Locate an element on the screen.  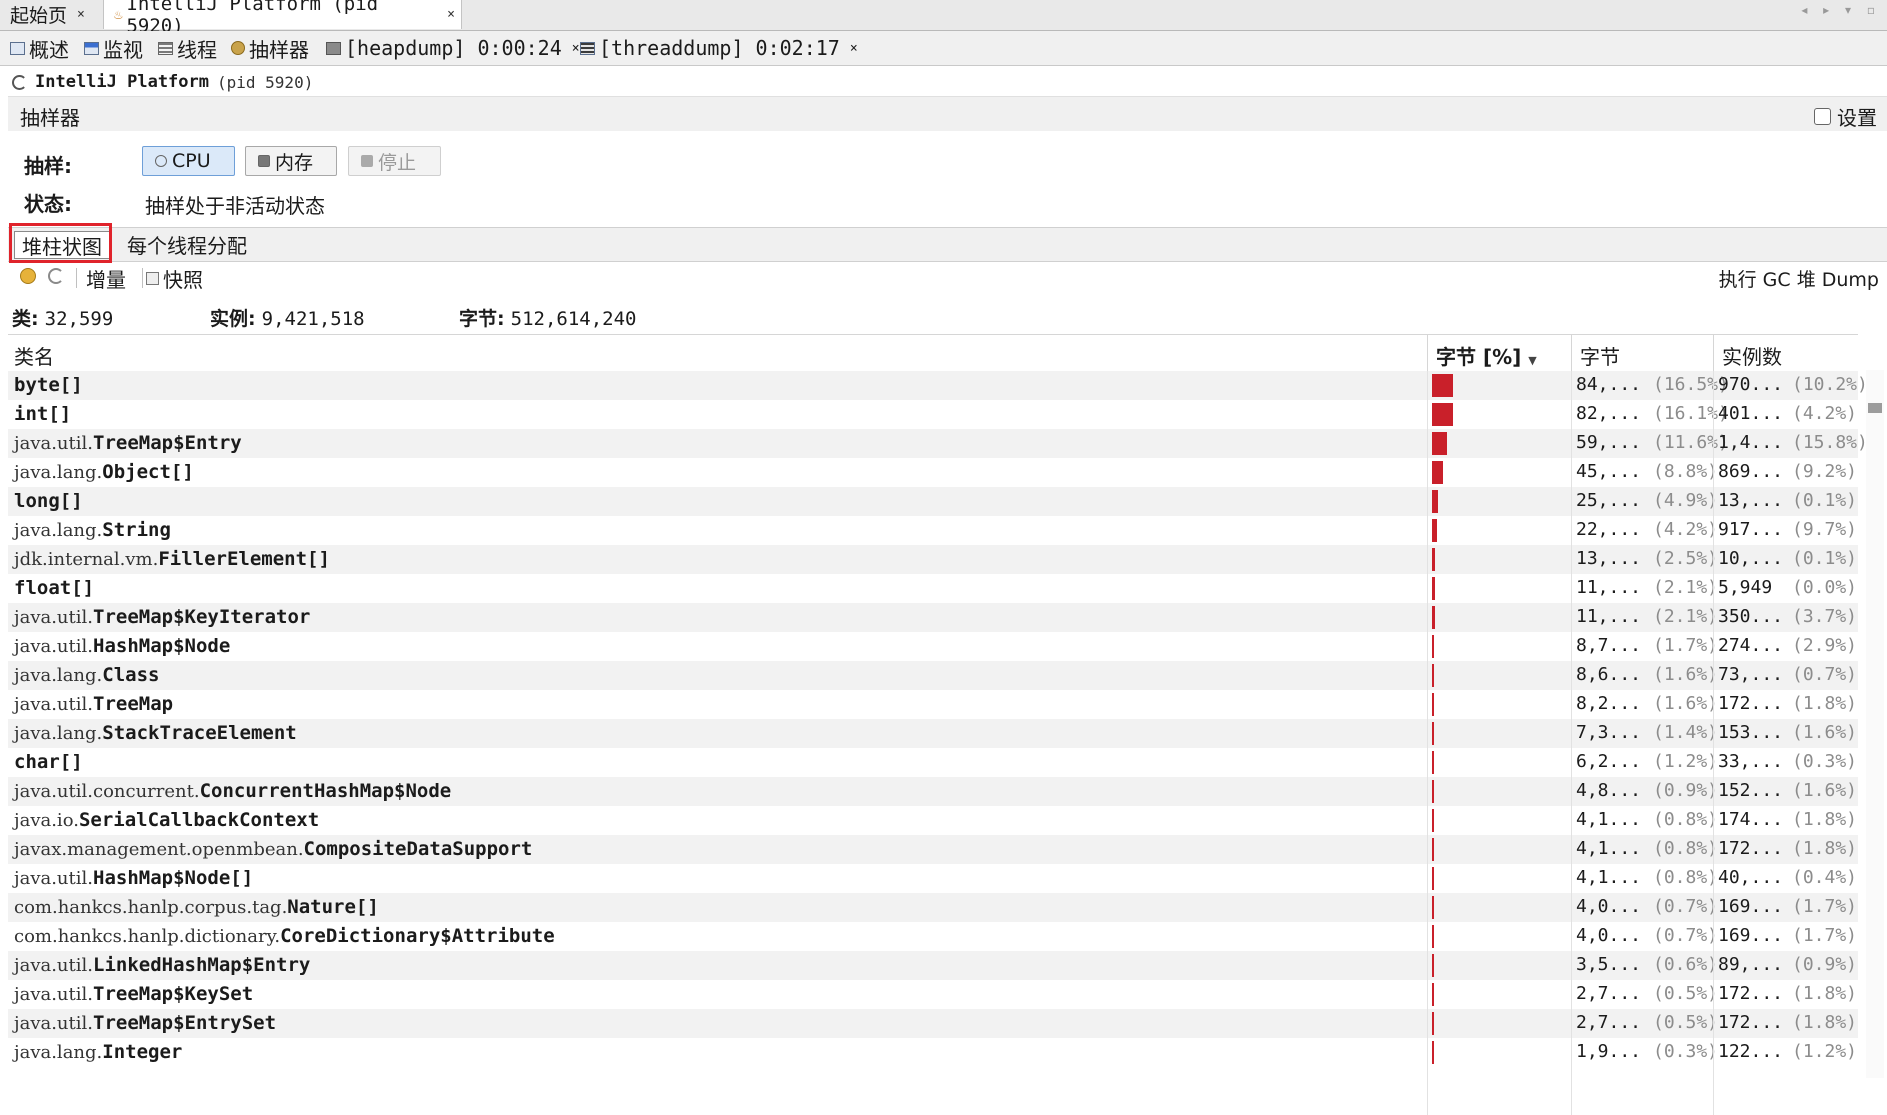
tab-intellij-platform: ♨ IntelliJ Platform (pid 5920) × is located at coordinates (283, 18).